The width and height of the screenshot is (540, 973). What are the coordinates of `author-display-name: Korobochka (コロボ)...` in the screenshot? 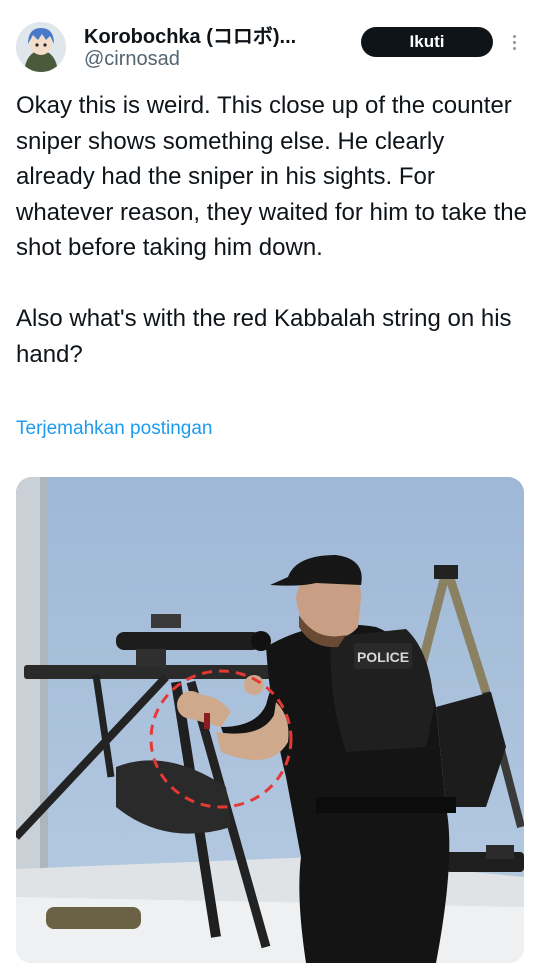 It's located at (190, 34).